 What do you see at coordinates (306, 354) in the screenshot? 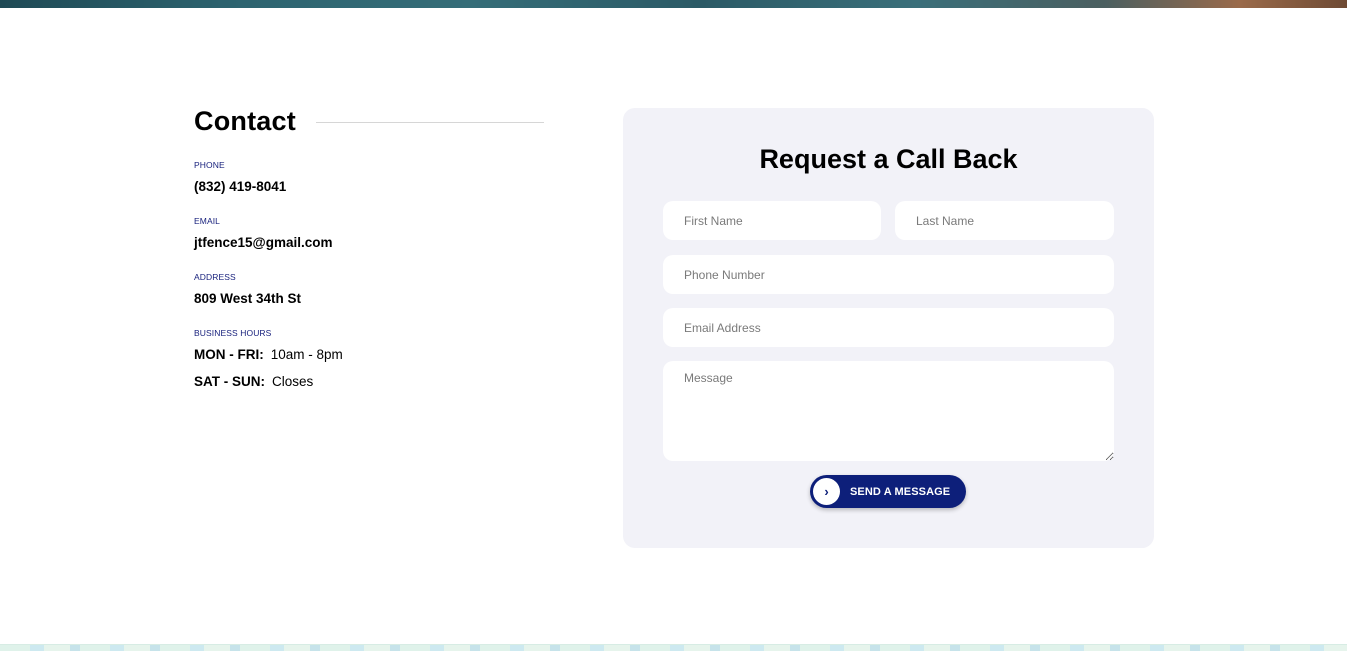
I see `hours-time: 10am - 8pm` at bounding box center [306, 354].